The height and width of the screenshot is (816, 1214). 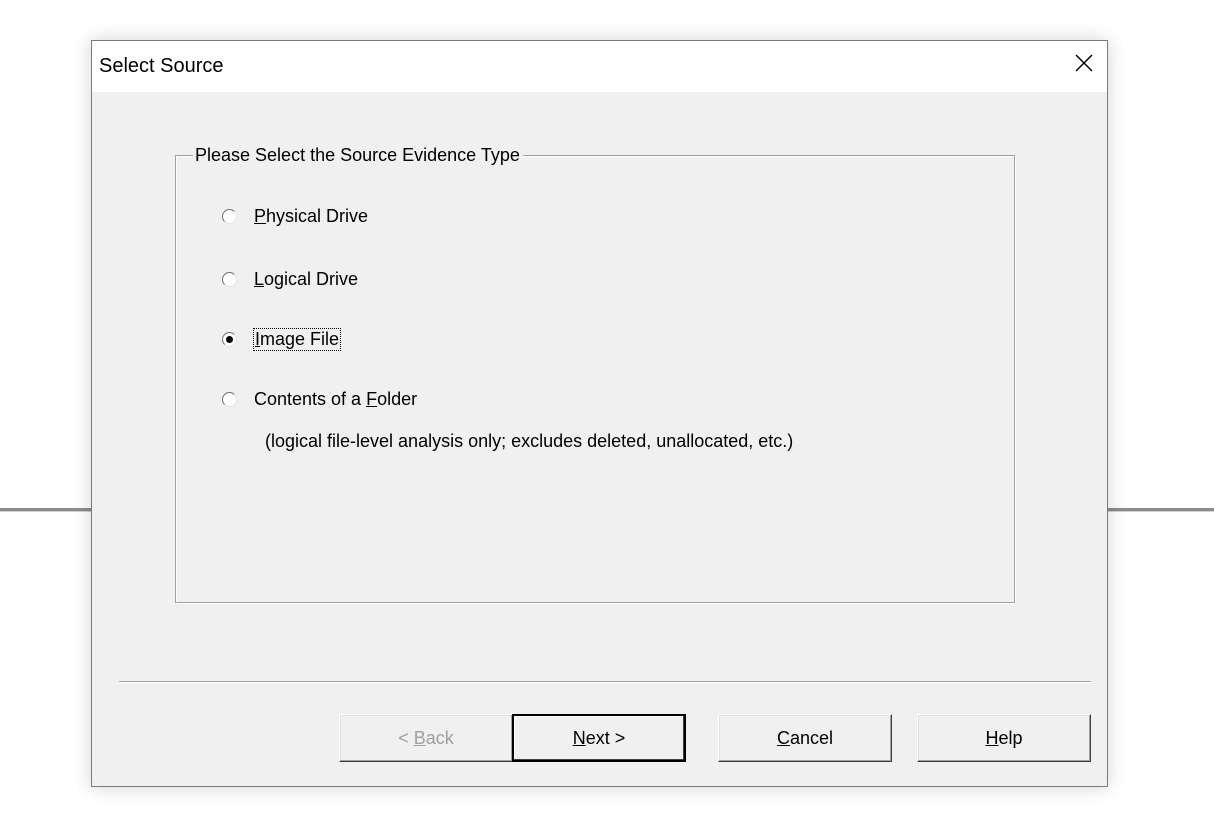 What do you see at coordinates (605, 682) in the screenshot?
I see `footer-separator` at bounding box center [605, 682].